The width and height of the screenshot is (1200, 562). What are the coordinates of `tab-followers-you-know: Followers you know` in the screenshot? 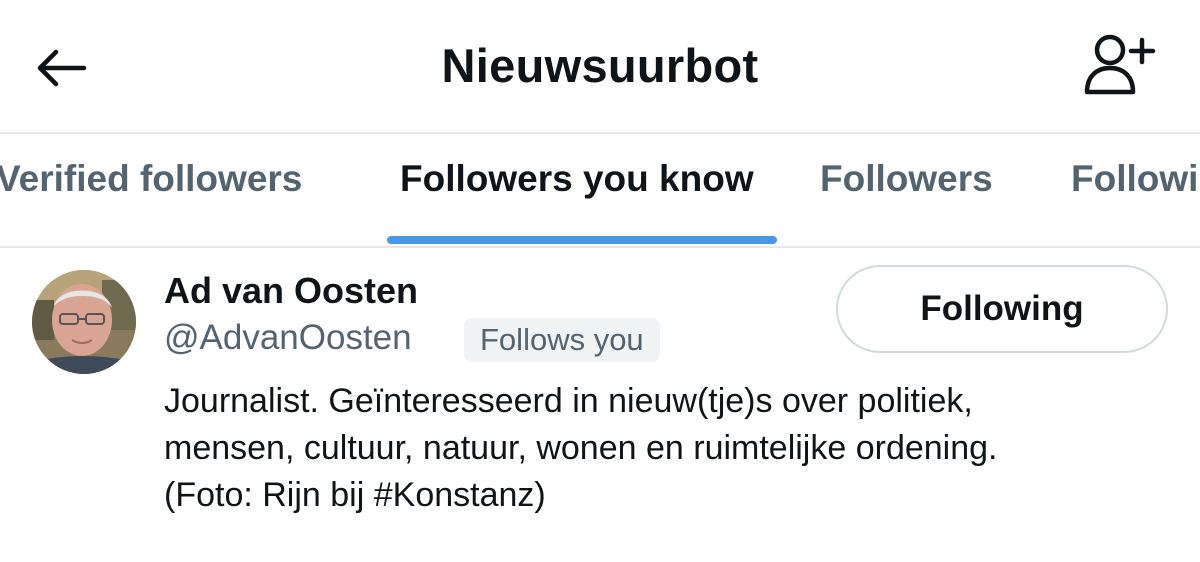 It's located at (577, 179).